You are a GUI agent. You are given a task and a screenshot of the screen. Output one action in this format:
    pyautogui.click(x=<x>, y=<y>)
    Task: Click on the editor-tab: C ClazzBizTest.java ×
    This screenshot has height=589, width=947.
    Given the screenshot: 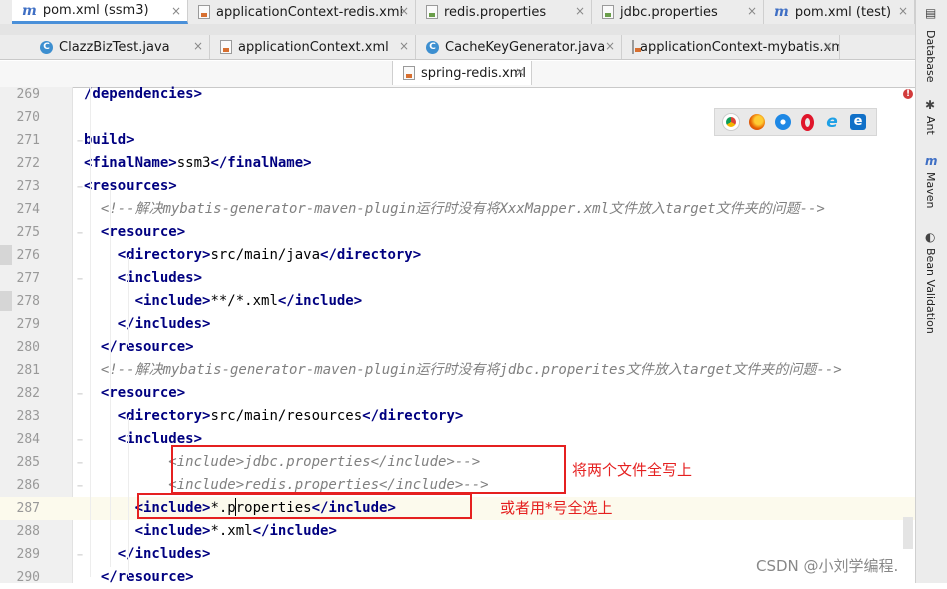 What is the action you would take?
    pyautogui.click(x=120, y=47)
    